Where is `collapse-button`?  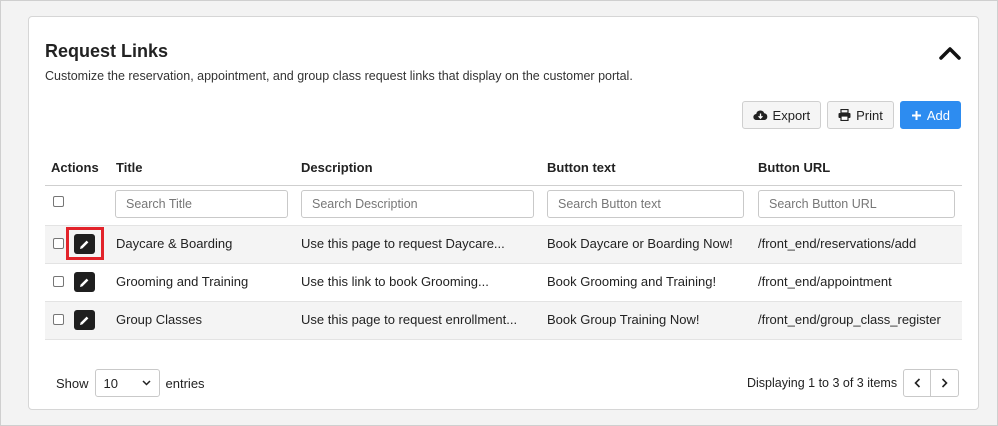 collapse-button is located at coordinates (950, 53).